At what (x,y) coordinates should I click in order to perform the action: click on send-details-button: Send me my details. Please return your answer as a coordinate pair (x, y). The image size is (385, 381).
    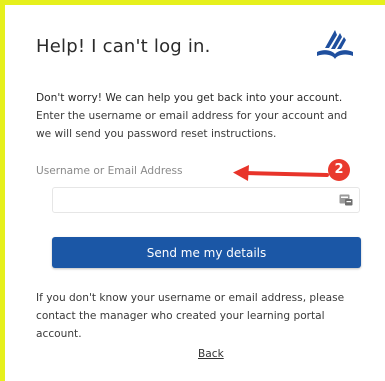
    Looking at the image, I should click on (206, 252).